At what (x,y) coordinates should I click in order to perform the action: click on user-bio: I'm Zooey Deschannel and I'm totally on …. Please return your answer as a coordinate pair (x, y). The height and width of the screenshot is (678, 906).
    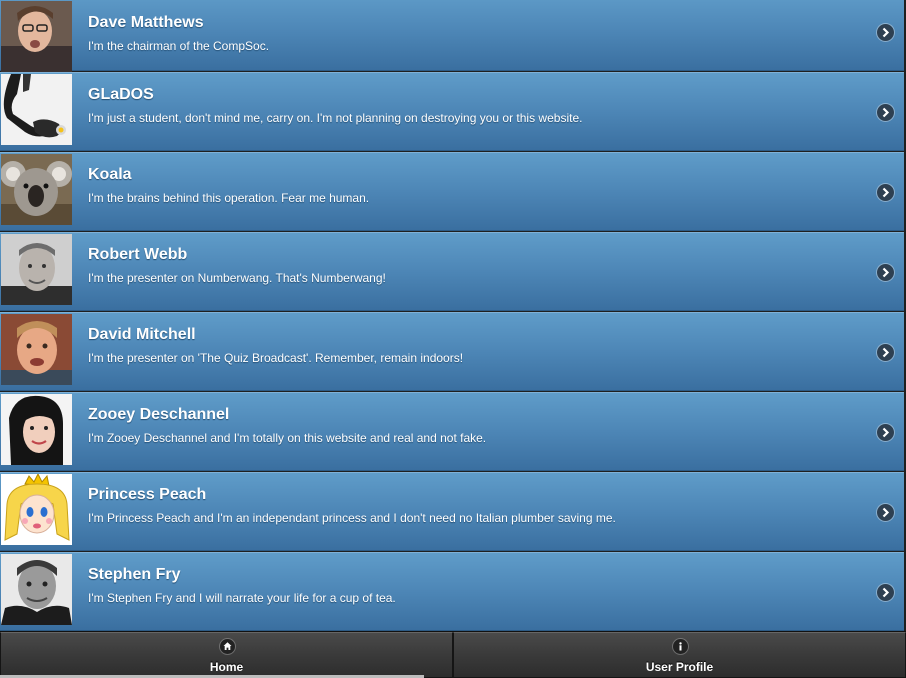
    Looking at the image, I should click on (287, 438).